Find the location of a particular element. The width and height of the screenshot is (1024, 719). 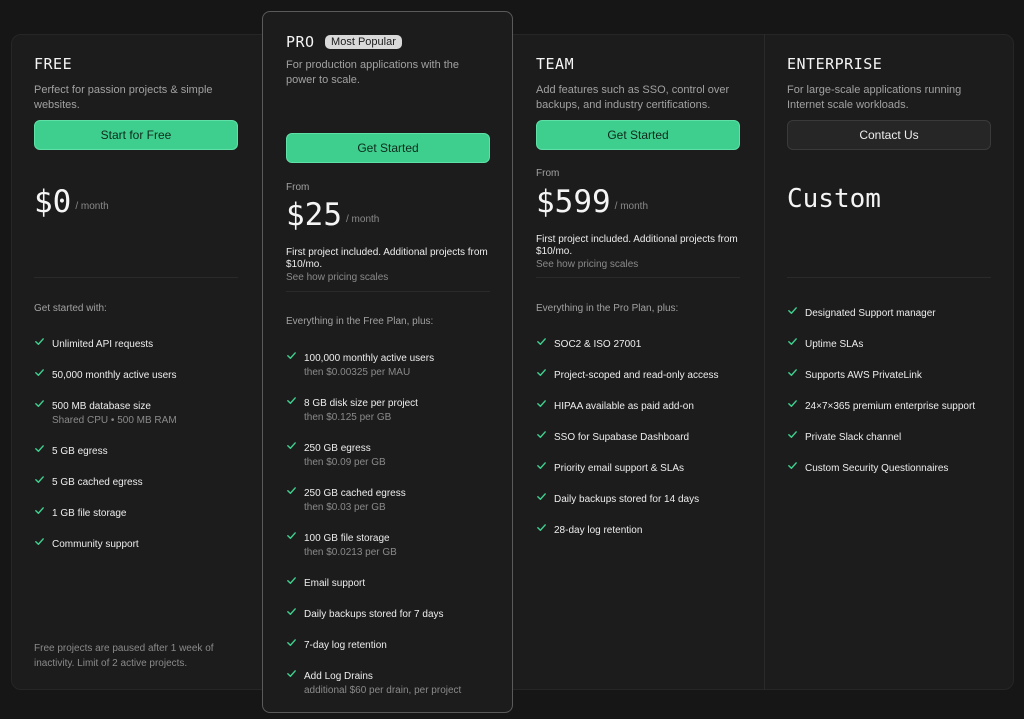

plan-title: PRO is located at coordinates (300, 42).